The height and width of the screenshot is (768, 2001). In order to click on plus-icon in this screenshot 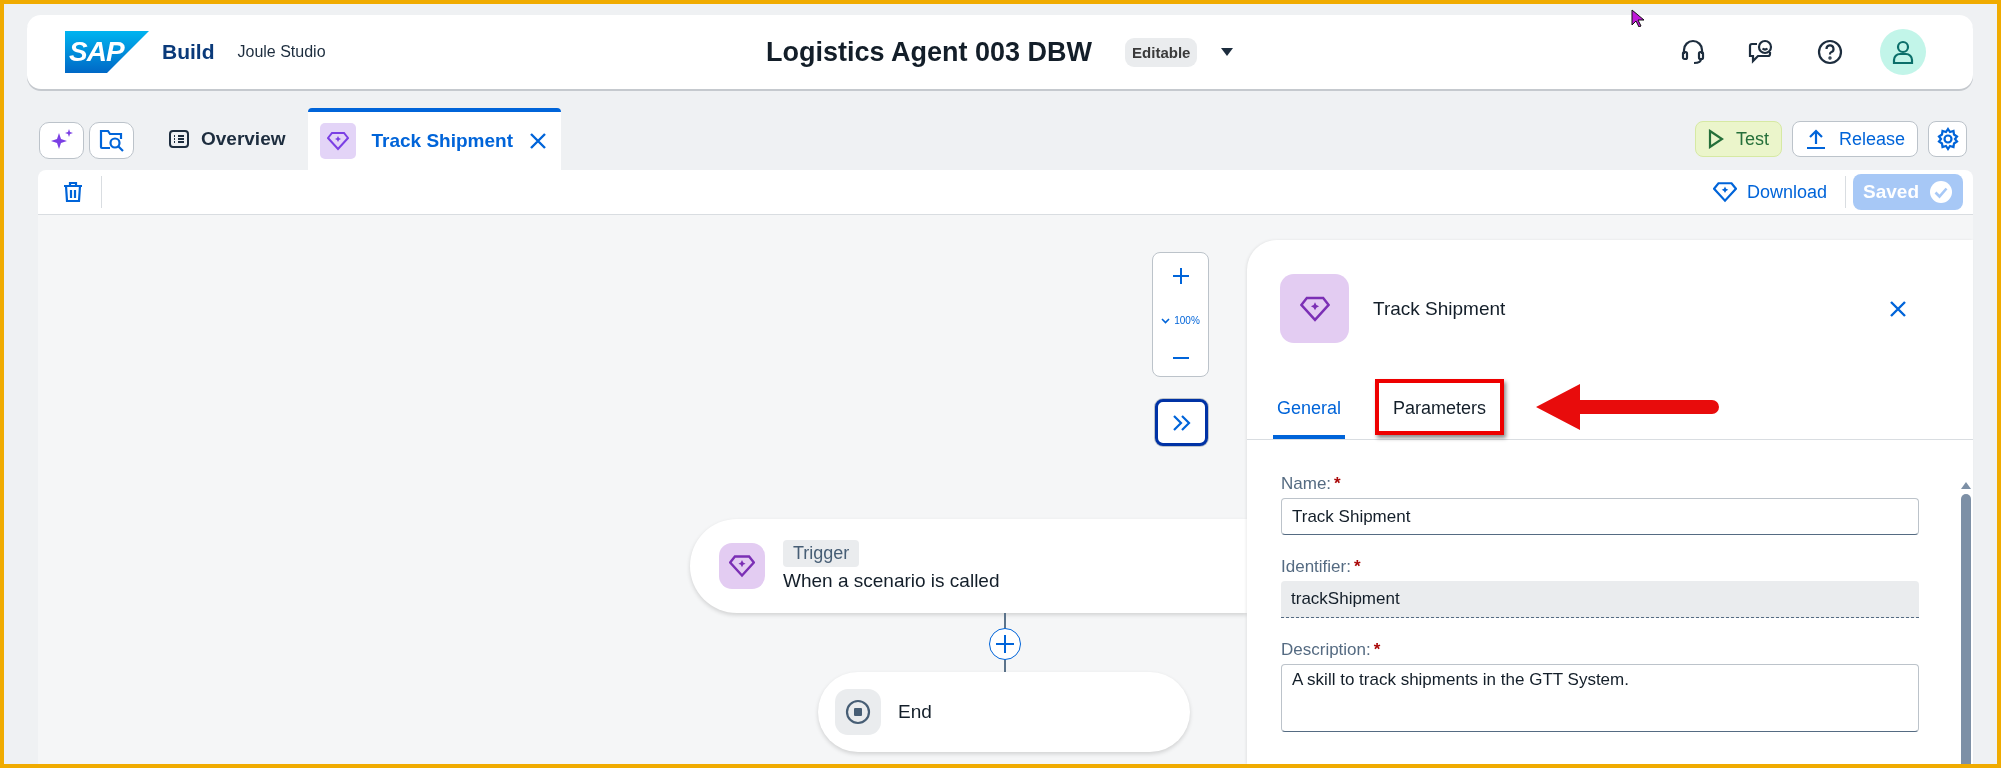, I will do `click(1005, 644)`.